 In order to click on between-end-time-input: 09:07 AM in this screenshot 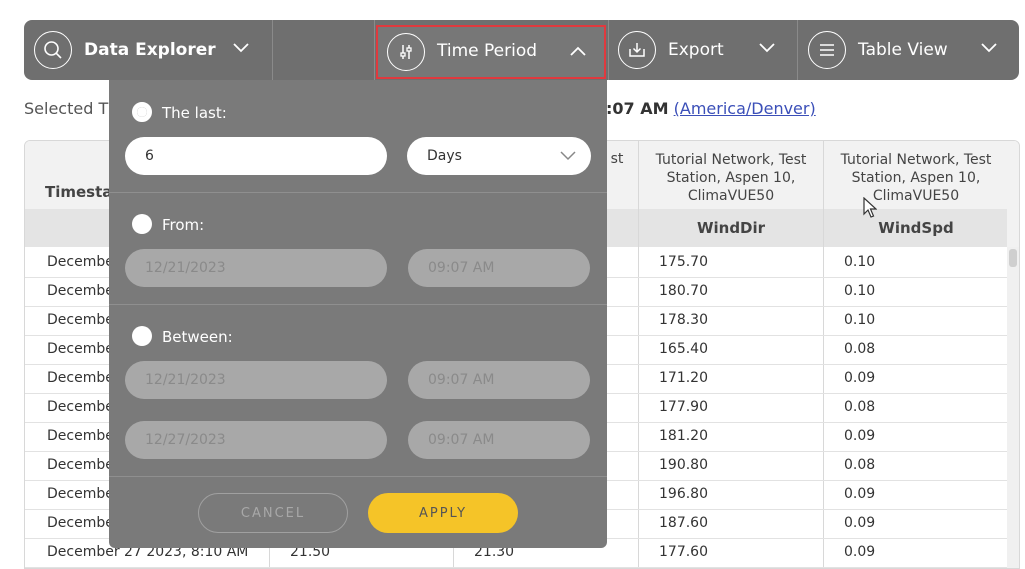, I will do `click(499, 440)`.